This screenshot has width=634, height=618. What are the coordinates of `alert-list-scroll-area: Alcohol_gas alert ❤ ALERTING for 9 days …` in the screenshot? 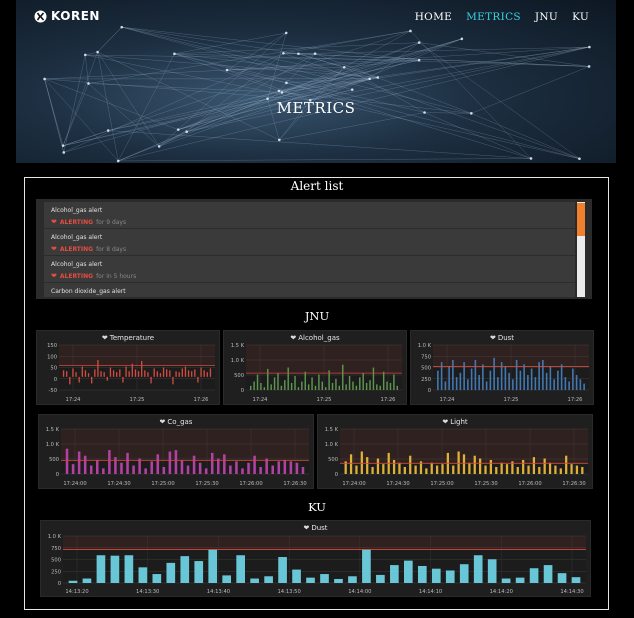 It's located at (309, 249).